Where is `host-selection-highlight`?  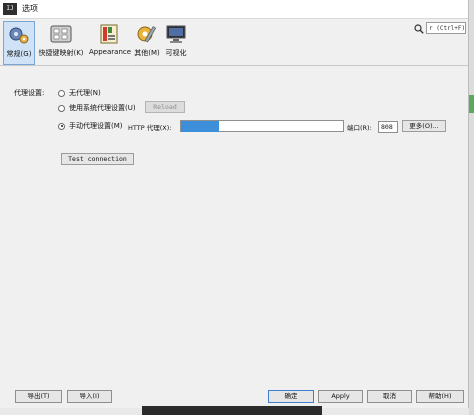 host-selection-highlight is located at coordinates (200, 126).